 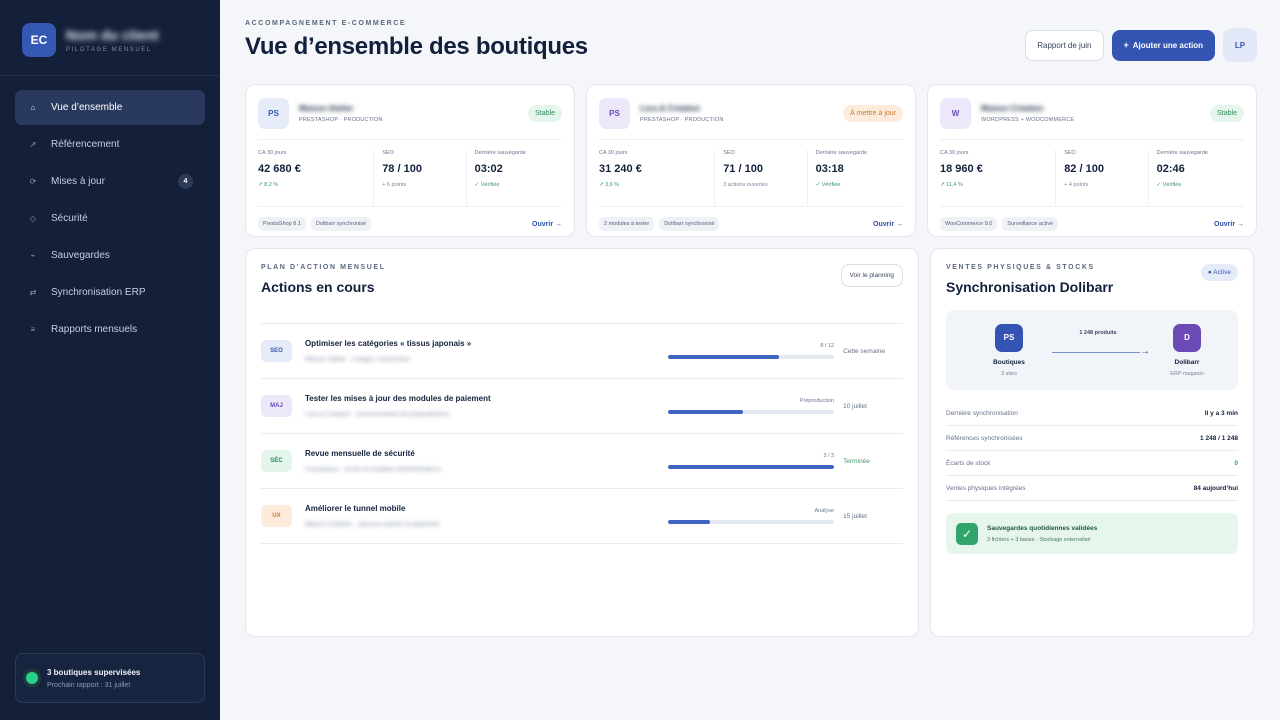 I want to click on backup-icon: ⌁, so click(x=33, y=255).